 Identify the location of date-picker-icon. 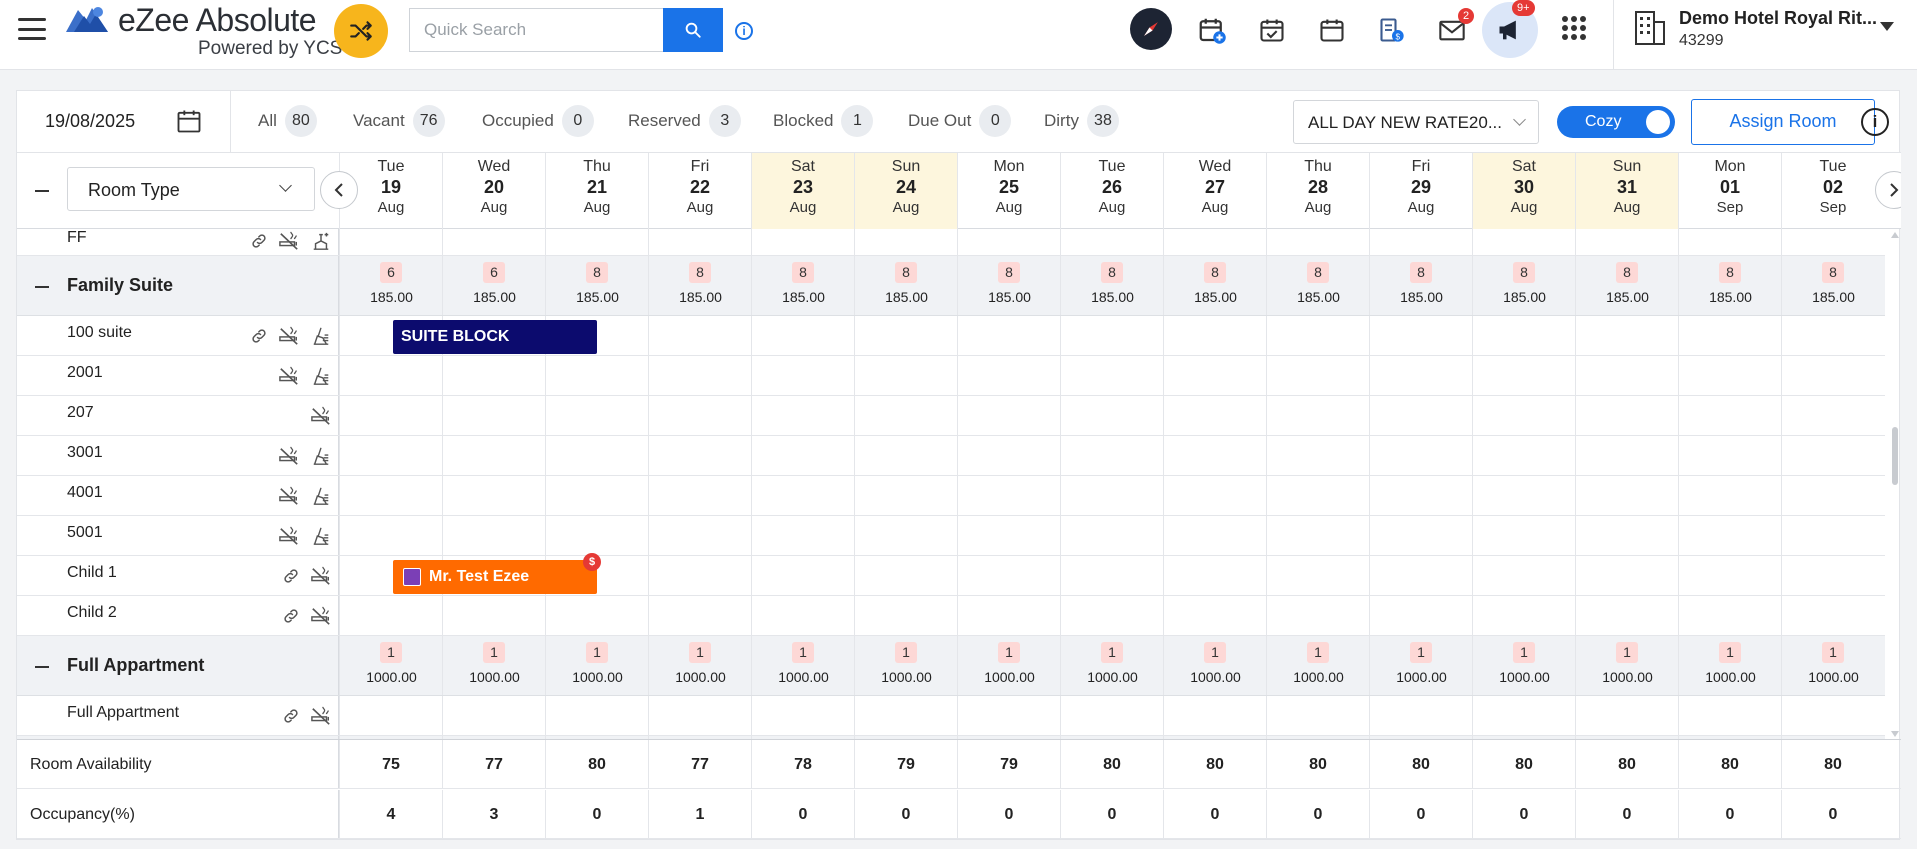
(189, 121).